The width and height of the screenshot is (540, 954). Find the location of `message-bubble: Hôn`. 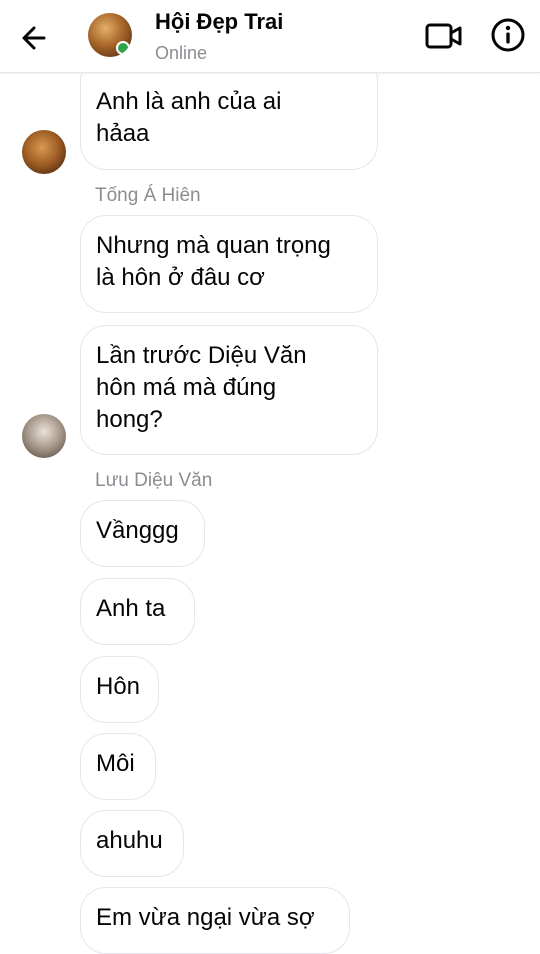

message-bubble: Hôn is located at coordinates (119, 689).